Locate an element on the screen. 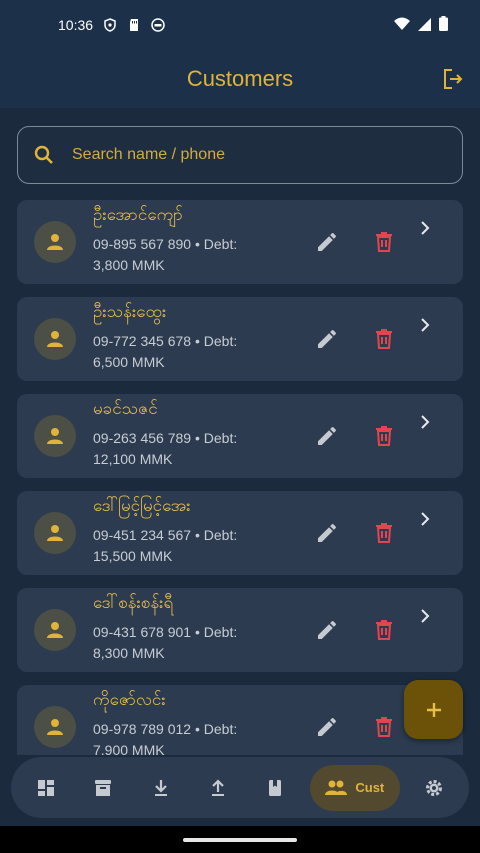 This screenshot has width=480, height=853. customer-phone: 09-451 234 567 is located at coordinates (142, 535).